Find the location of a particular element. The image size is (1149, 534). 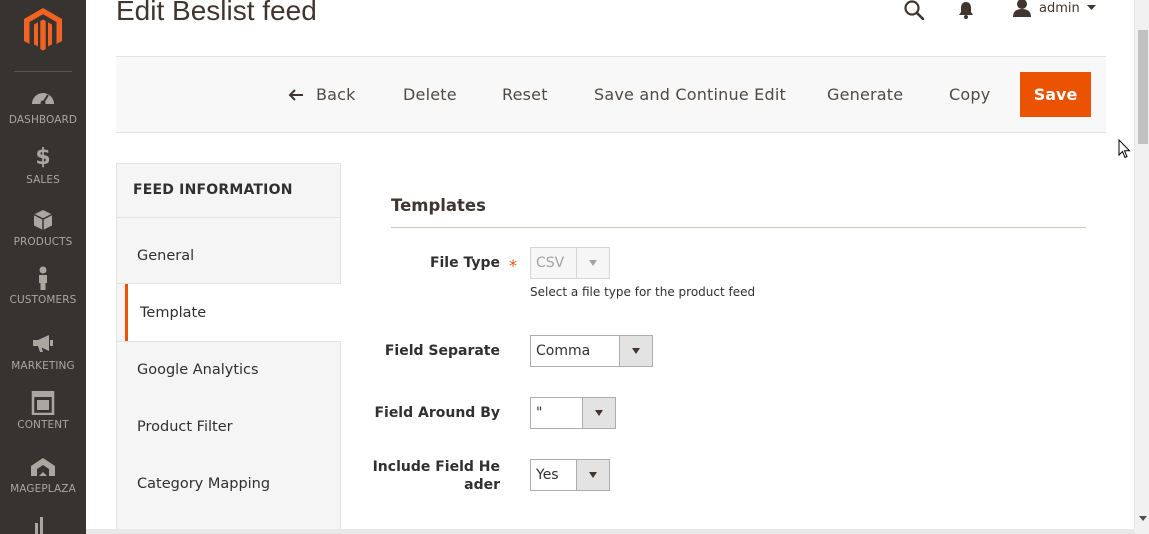

sidebar-item-content: CONTENT is located at coordinates (43, 422).